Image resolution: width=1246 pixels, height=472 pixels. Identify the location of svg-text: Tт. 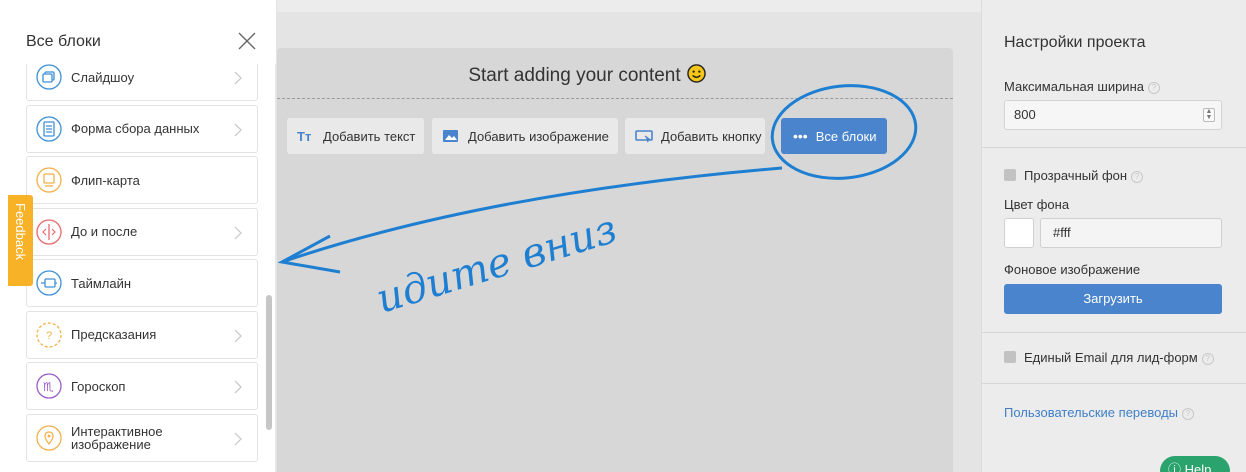
(304, 136).